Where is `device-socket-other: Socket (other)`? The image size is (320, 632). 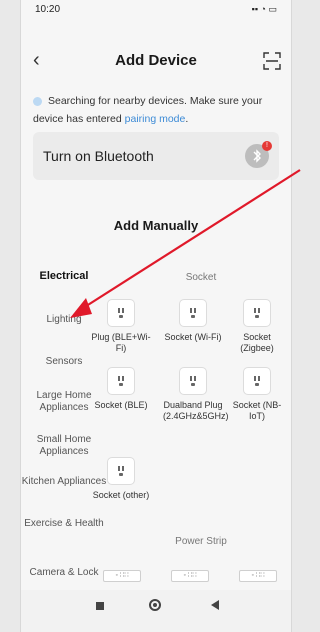
device-socket-other: Socket (other) is located at coordinates (121, 479).